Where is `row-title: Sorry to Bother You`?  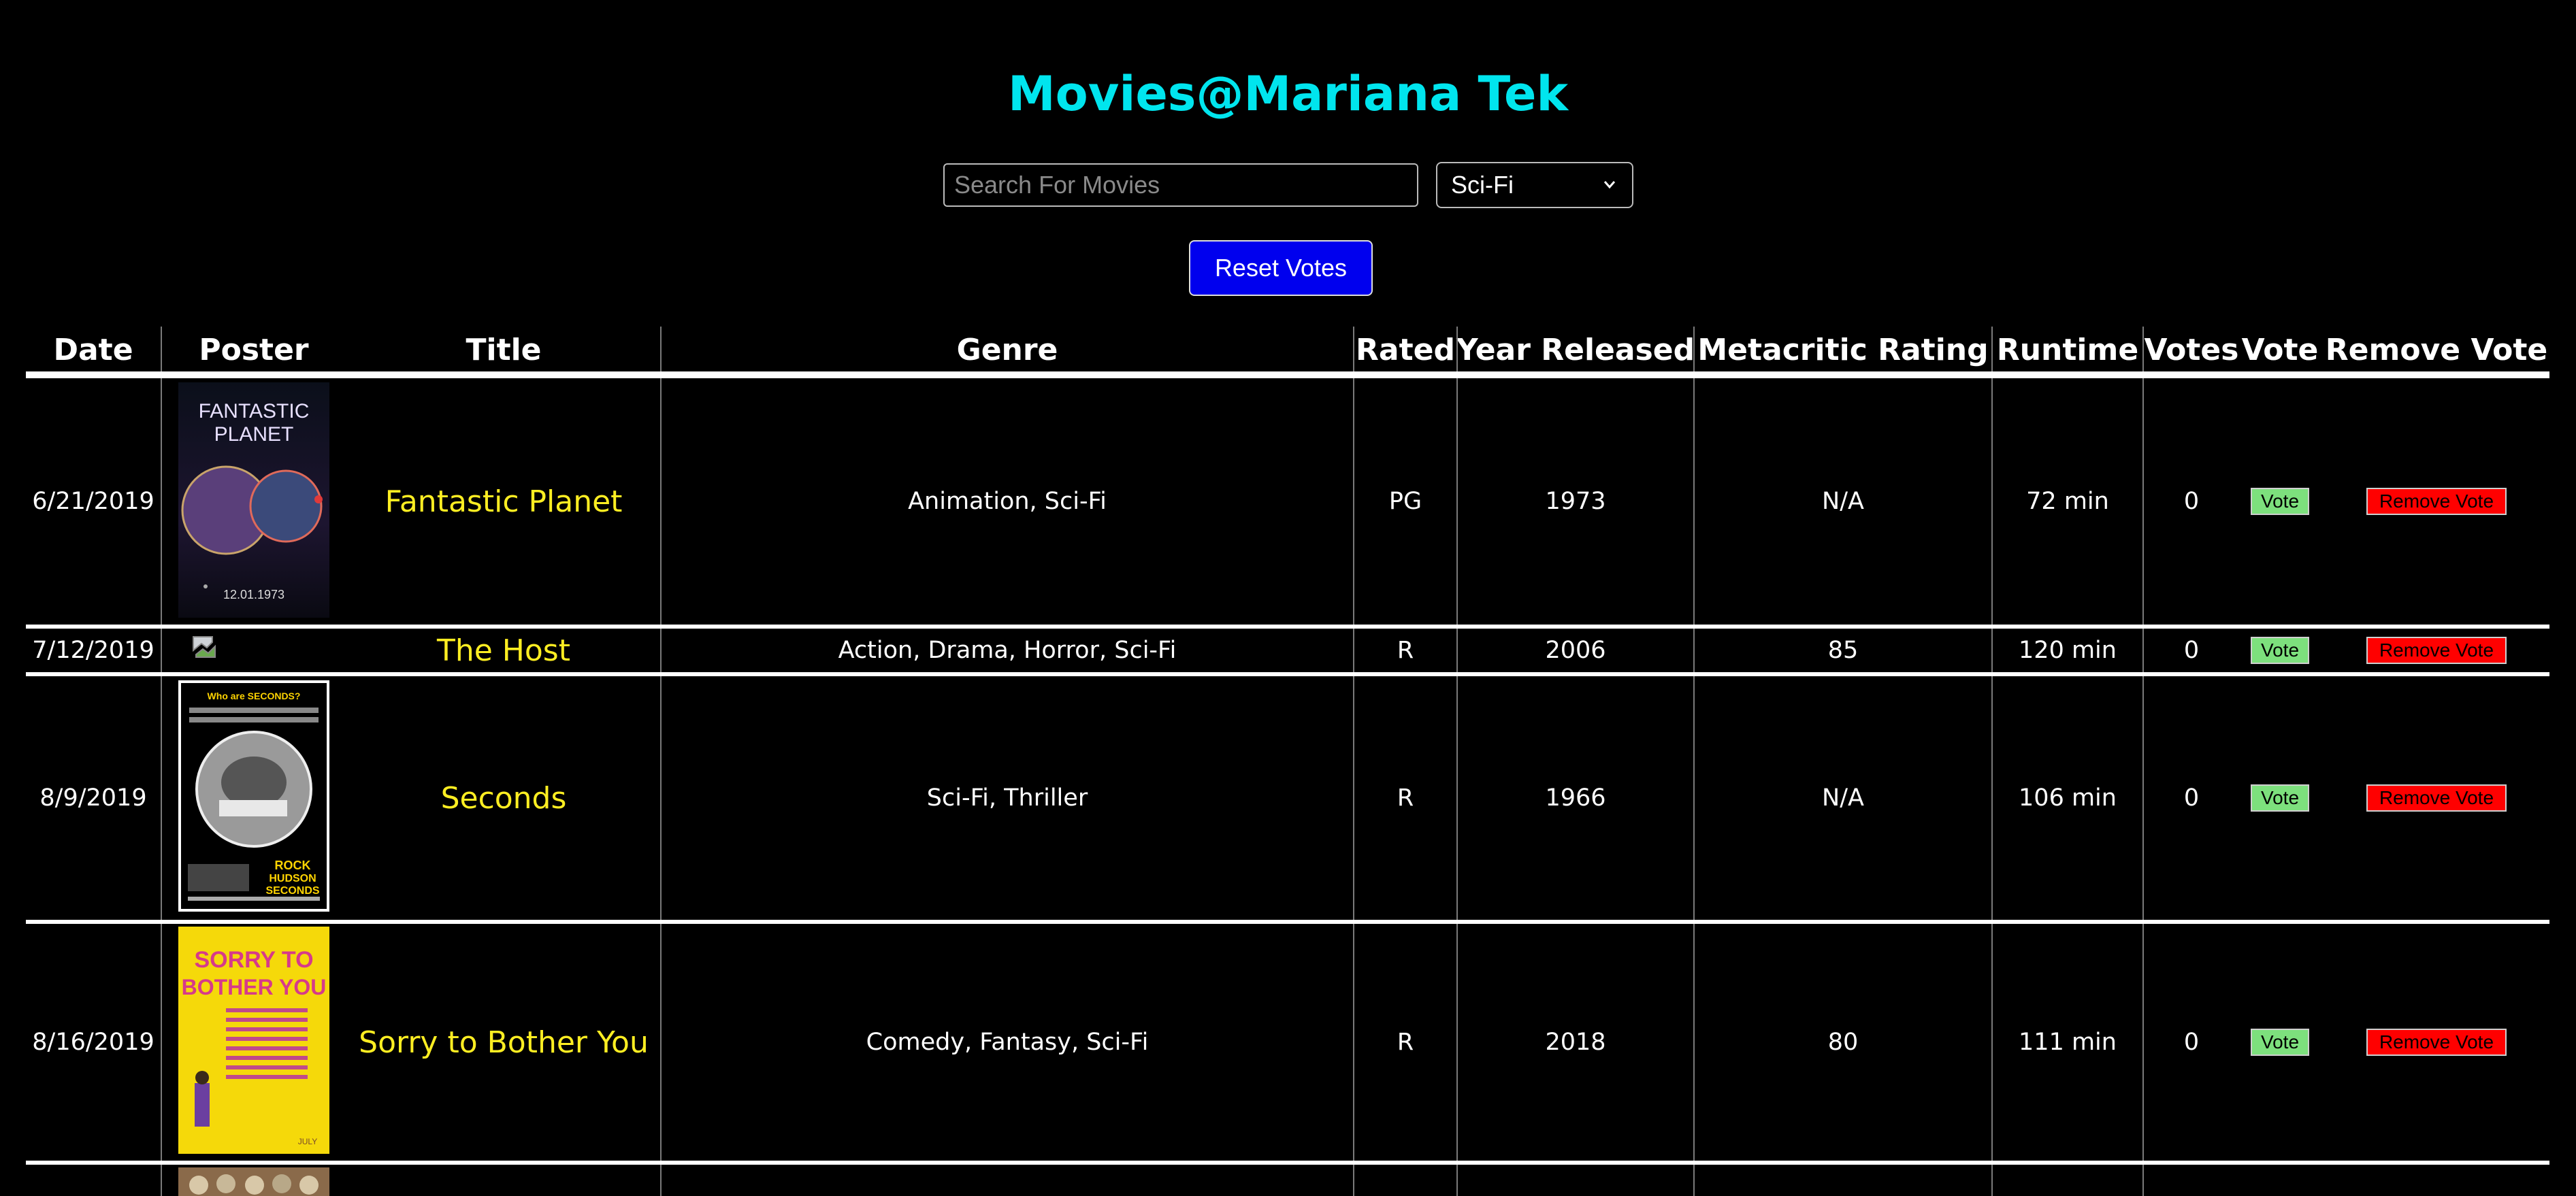
row-title: Sorry to Bother You is located at coordinates (503, 1042).